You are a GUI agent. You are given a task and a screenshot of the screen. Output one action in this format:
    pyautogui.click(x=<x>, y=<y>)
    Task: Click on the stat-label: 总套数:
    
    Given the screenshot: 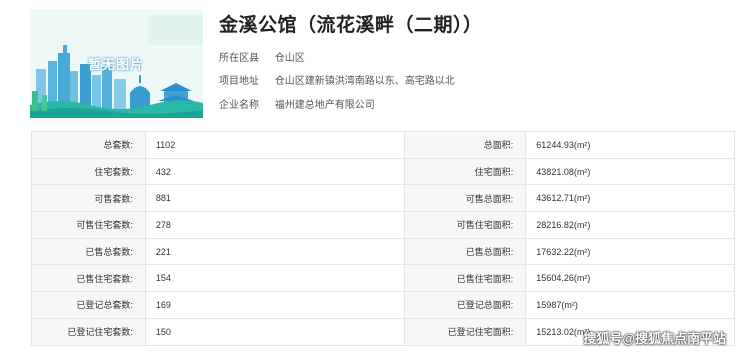 What is the action you would take?
    pyautogui.click(x=89, y=145)
    